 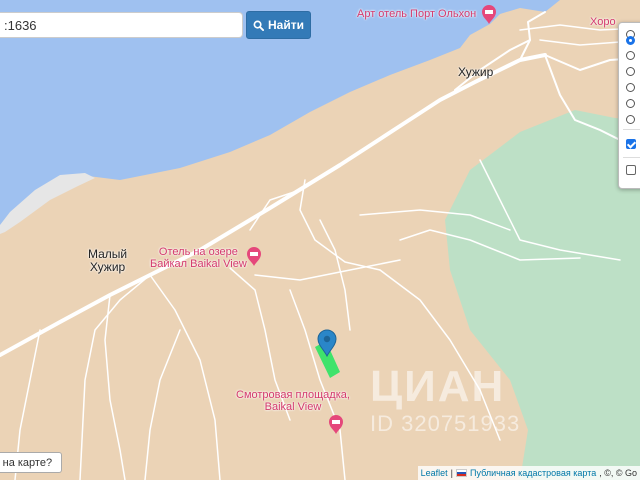 I want to click on poi-label-partial: Хоро, so click(x=603, y=22).